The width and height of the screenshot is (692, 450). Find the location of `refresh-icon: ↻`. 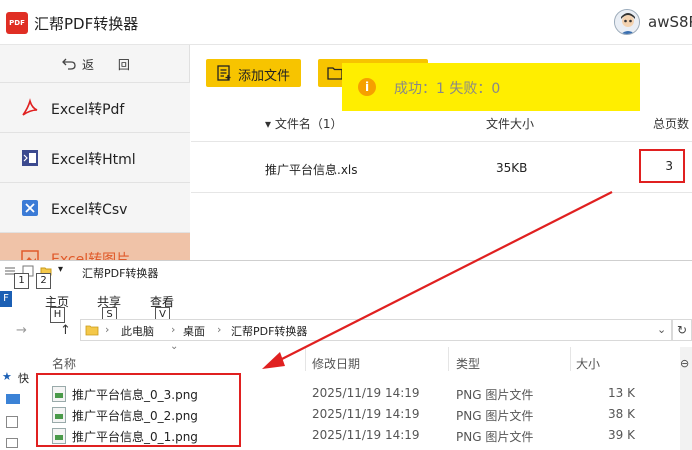

refresh-icon: ↻ is located at coordinates (682, 330).